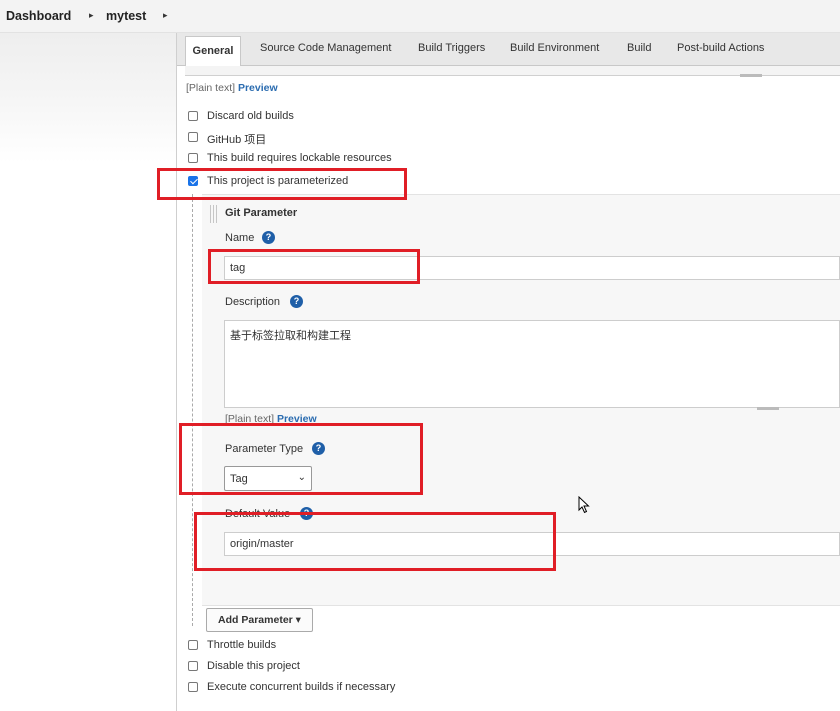 This screenshot has width=840, height=711. I want to click on checkbox-label: Execute concurrent builds if necessary, so click(301, 687).